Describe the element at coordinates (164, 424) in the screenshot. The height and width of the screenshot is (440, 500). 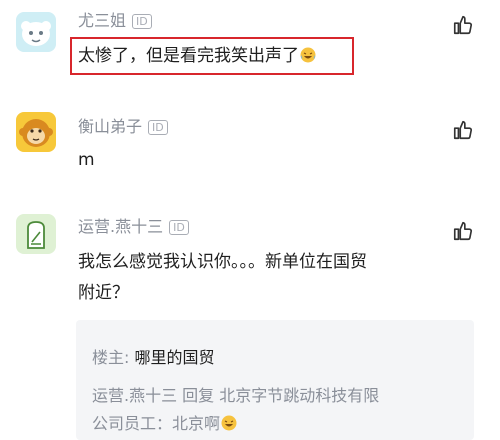
I see `reply-line2: 公司员工：北京啊` at that location.